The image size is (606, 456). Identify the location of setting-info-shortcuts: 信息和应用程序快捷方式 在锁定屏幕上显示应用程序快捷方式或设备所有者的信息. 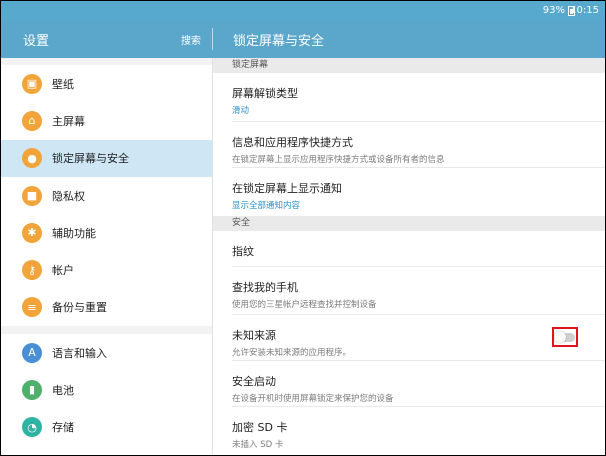
(418, 145).